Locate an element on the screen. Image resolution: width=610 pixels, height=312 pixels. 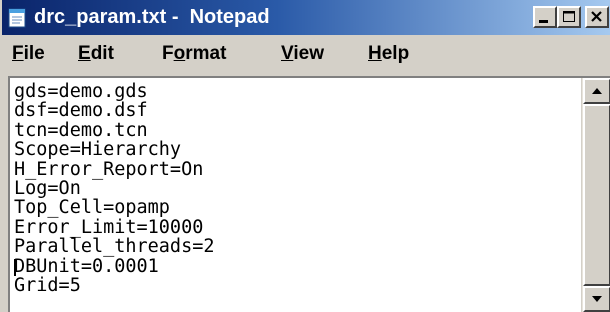
minimize-icon is located at coordinates (543, 21).